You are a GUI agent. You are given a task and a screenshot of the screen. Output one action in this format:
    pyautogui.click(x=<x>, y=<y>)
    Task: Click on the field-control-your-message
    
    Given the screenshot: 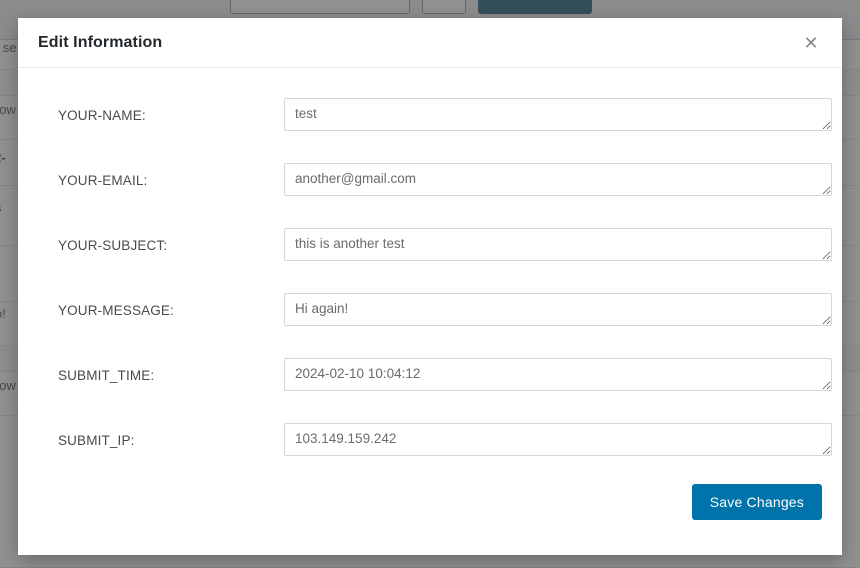 What is the action you would take?
    pyautogui.click(x=558, y=309)
    